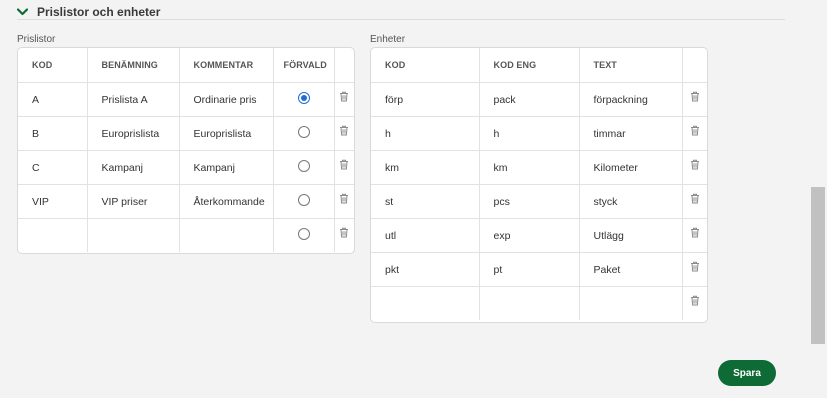 This screenshot has height=398, width=827. I want to click on cell-kod: VIP, so click(53, 201).